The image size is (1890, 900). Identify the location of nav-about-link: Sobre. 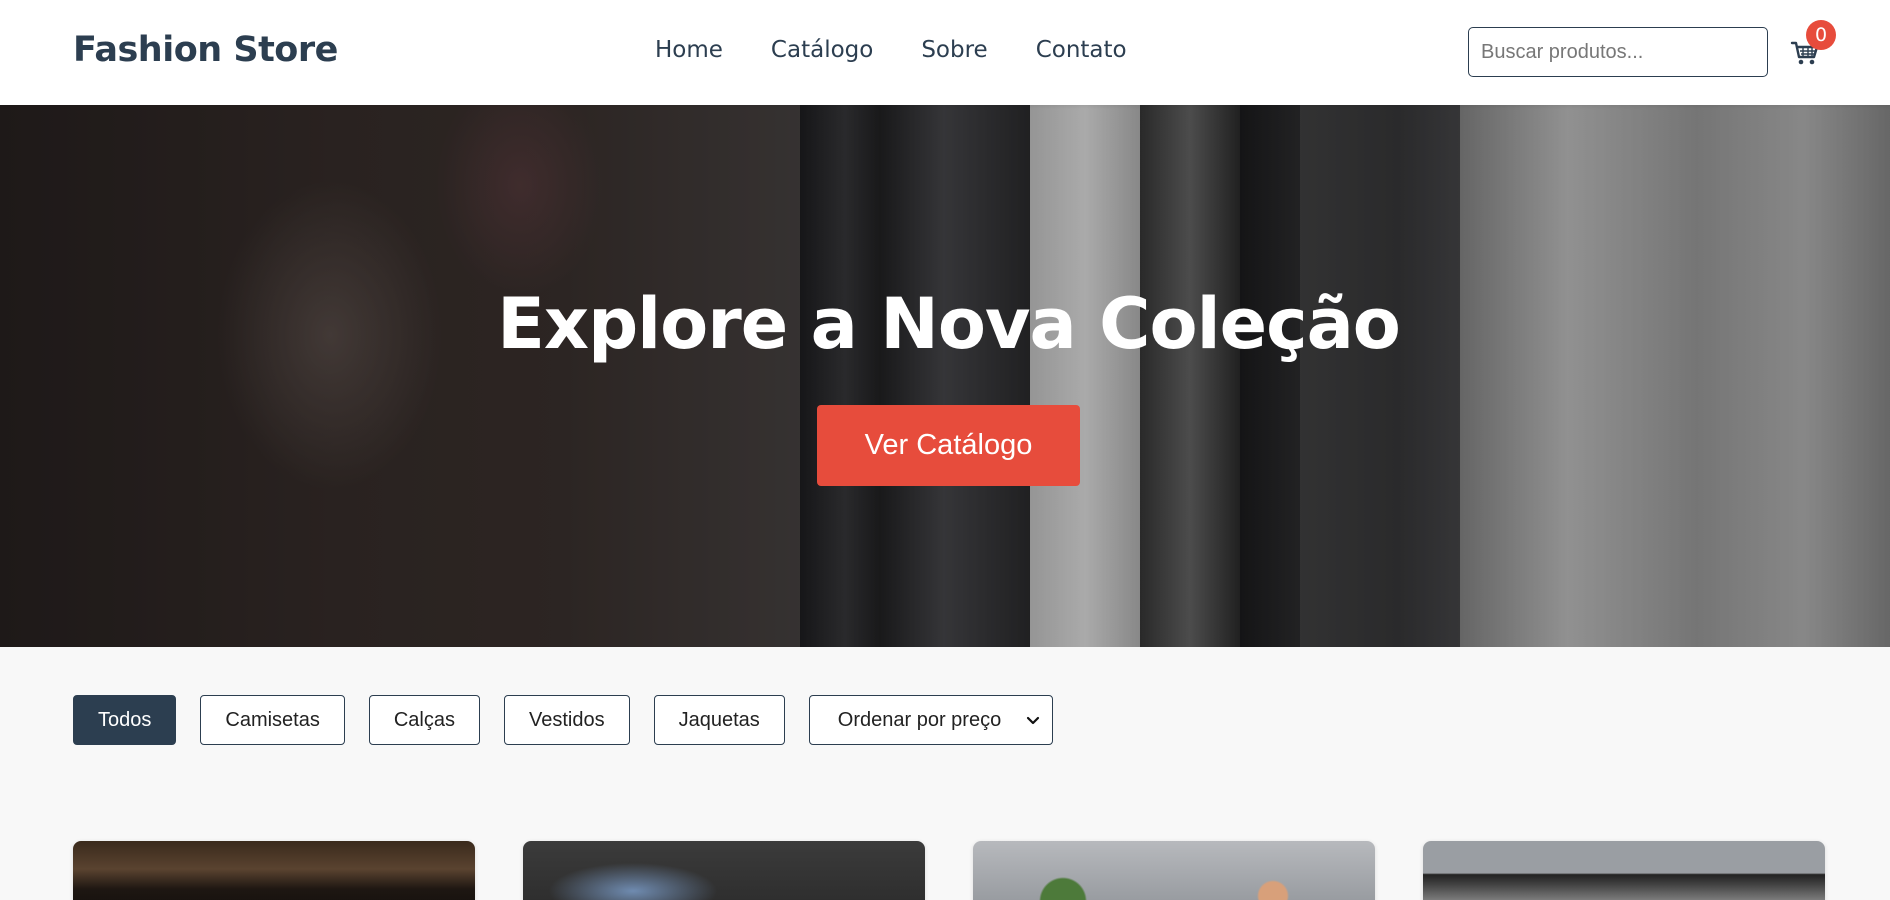
(954, 50).